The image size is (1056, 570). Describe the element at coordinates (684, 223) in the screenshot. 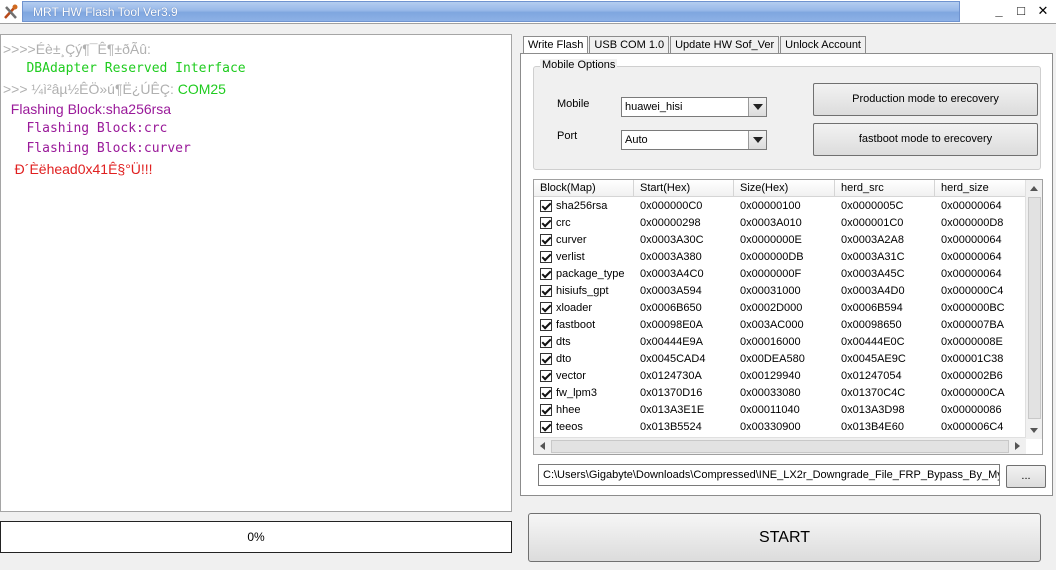

I see `cell-start: 0x00000298` at that location.